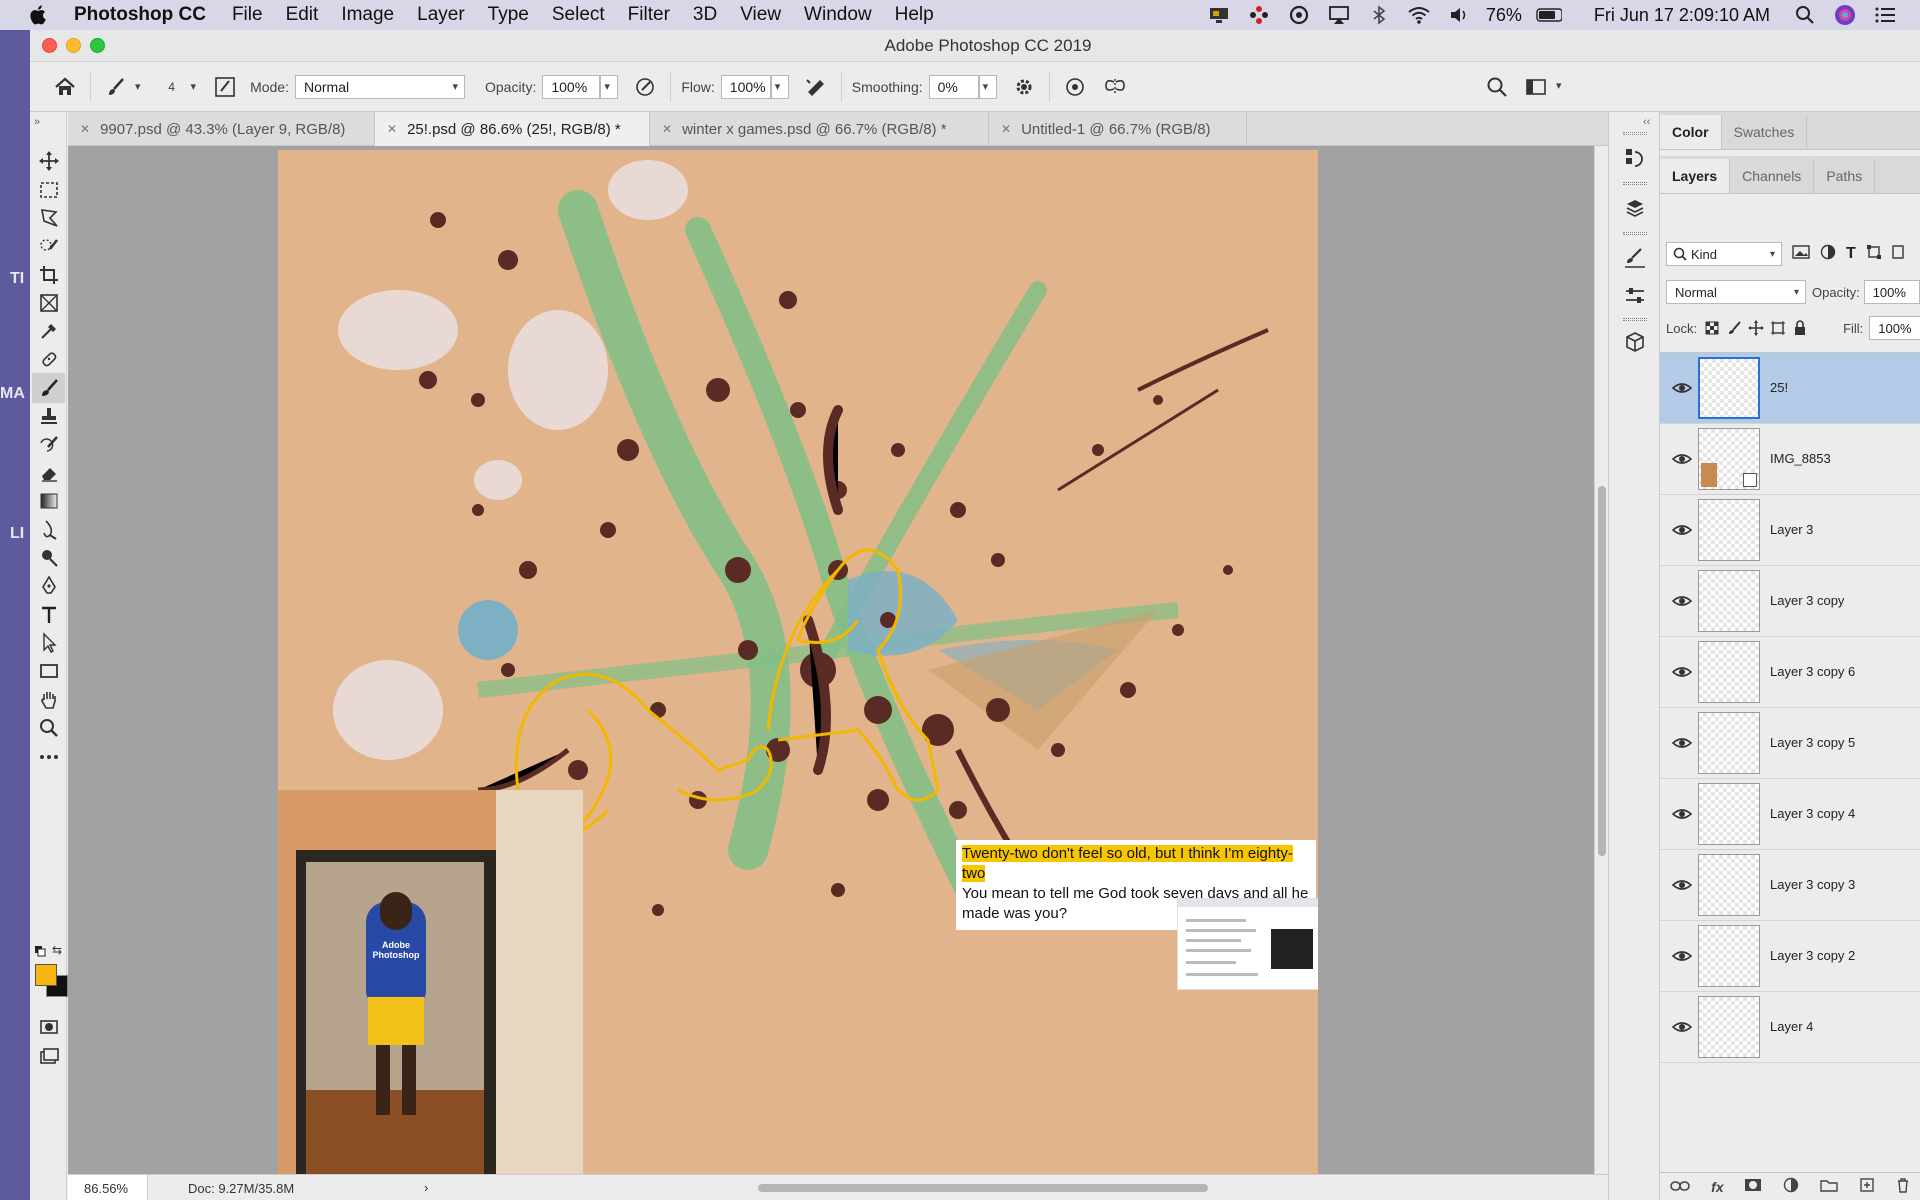  I want to click on status-menu-arrow: ›, so click(426, 1187).